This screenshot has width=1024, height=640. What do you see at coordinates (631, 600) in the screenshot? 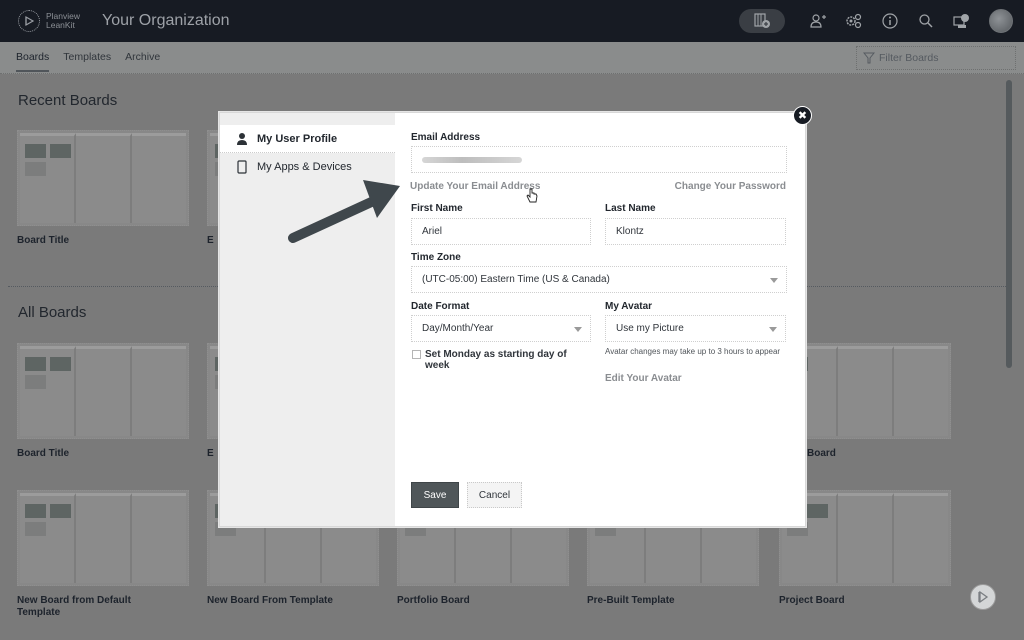
I see `board-title: Pre-Built Template` at bounding box center [631, 600].